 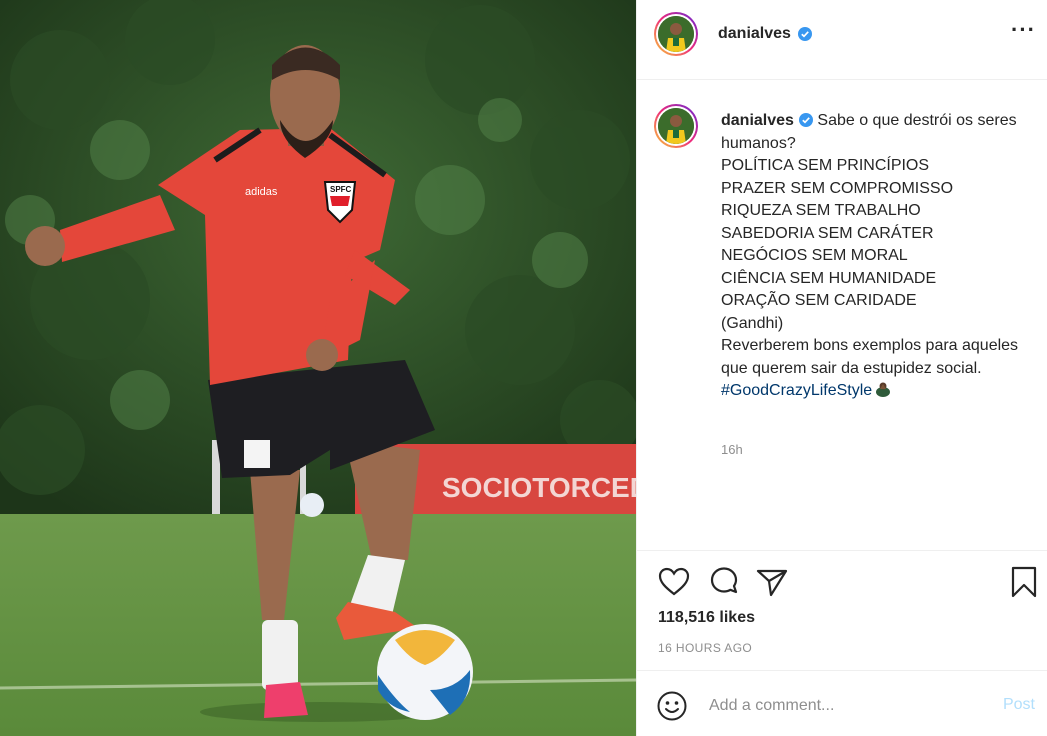 I want to click on svg-text: SPFC, so click(x=341, y=189).